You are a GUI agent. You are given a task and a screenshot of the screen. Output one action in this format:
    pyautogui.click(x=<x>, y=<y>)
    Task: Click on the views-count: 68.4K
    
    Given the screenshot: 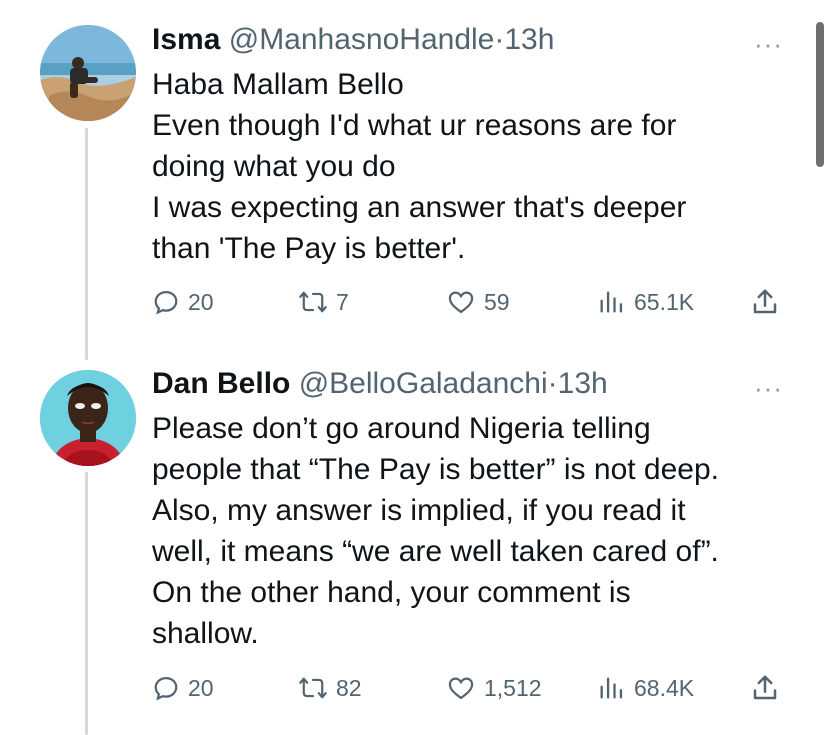 What is the action you would take?
    pyautogui.click(x=664, y=687)
    